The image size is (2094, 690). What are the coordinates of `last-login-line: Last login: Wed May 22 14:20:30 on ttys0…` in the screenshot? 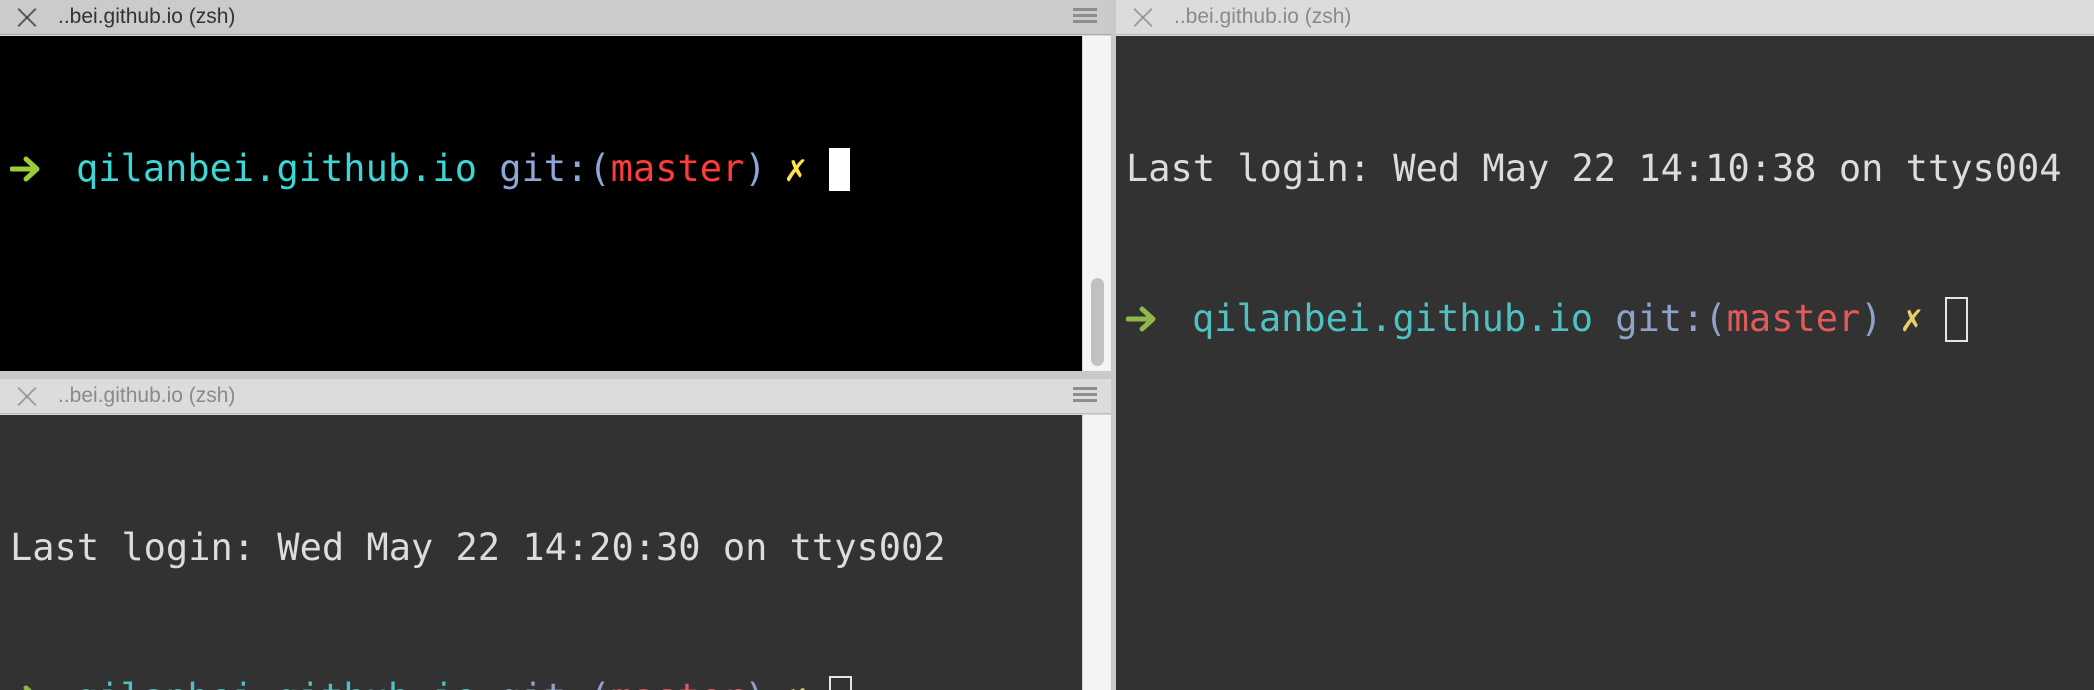 It's located at (560, 548).